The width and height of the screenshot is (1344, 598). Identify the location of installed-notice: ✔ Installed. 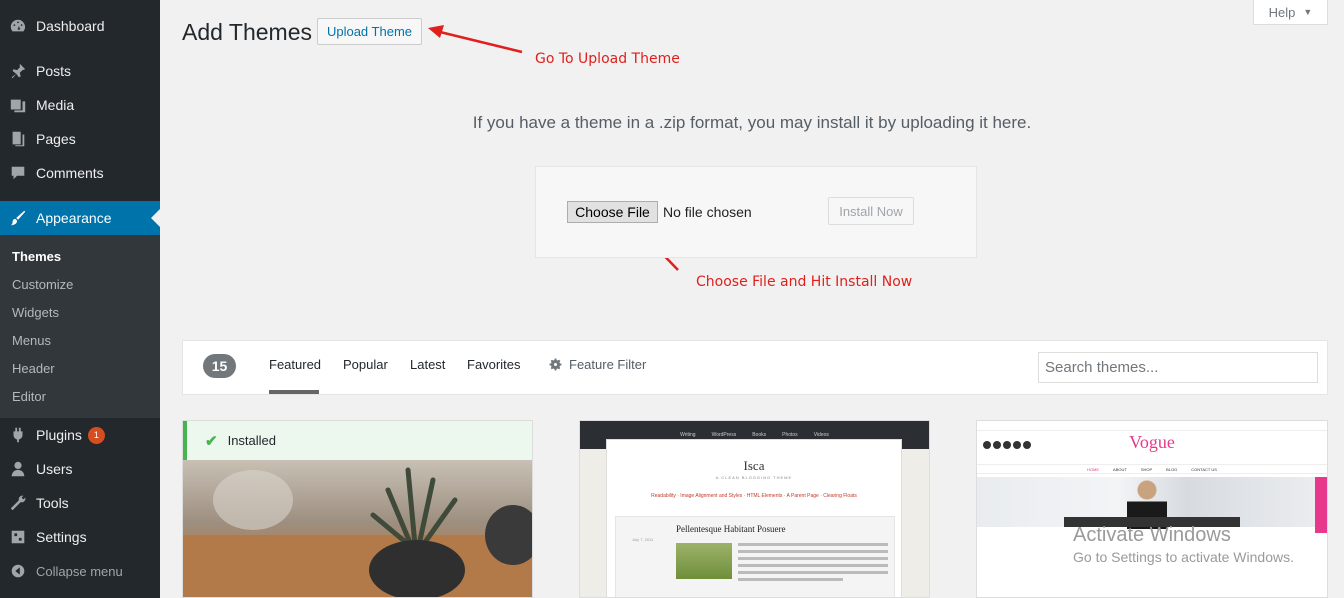
(357, 440).